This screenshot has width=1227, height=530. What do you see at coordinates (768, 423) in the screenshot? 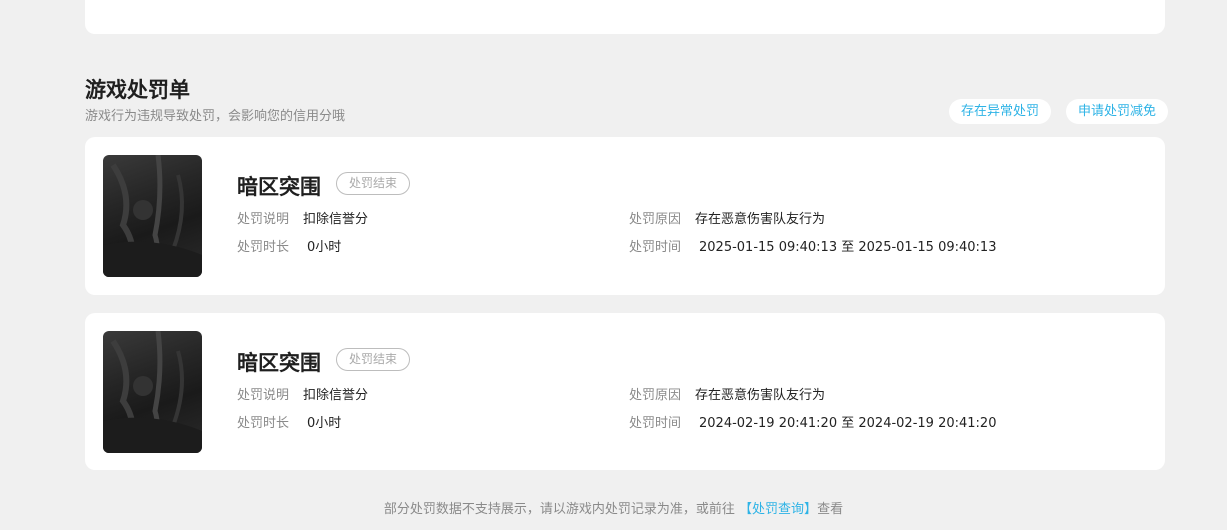
I see `penalty-start-time: 2024-02-19 20:41:20` at bounding box center [768, 423].